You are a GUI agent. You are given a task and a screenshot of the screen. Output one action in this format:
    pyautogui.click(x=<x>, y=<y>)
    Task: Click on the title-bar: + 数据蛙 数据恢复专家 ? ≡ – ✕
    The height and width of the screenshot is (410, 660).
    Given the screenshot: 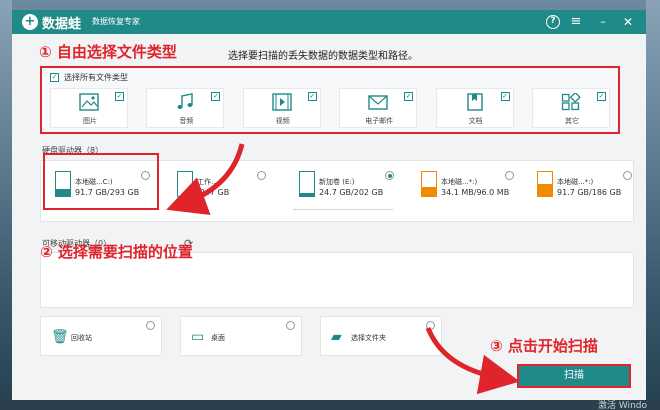 What is the action you would take?
    pyautogui.click(x=329, y=22)
    